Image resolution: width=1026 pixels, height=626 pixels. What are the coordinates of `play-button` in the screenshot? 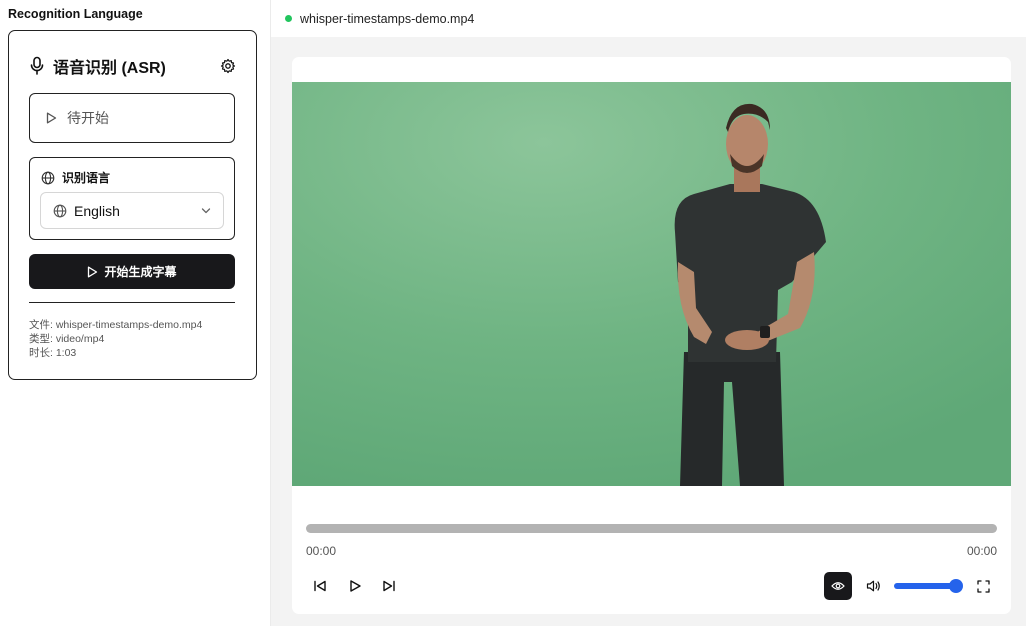 It's located at (355, 586).